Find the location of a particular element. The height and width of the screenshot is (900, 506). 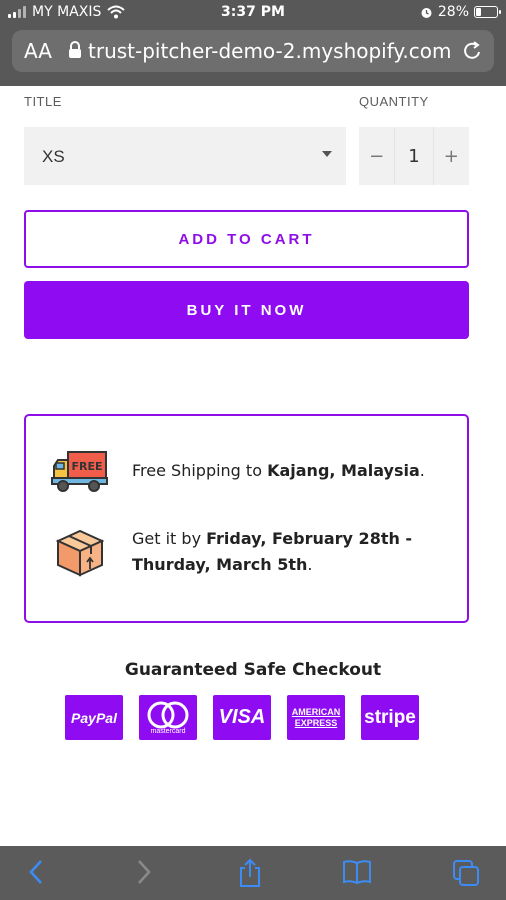

quantity-minus-button: − is located at coordinates (376, 156).